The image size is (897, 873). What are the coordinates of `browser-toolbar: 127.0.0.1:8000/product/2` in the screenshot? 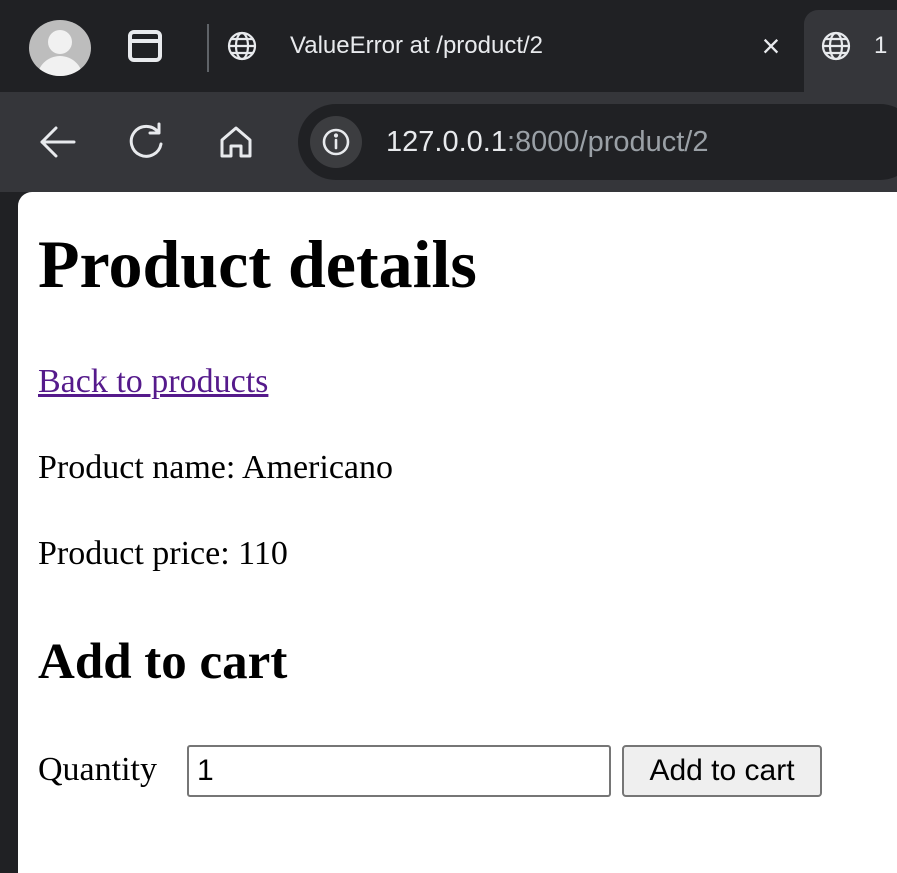 It's located at (448, 142).